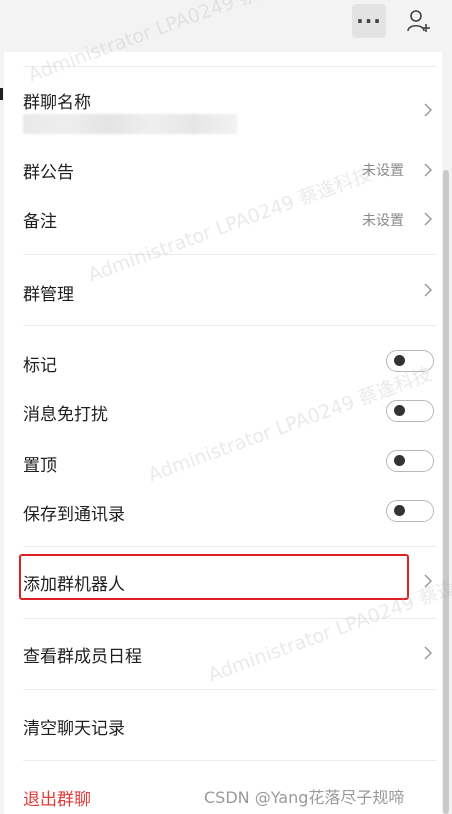  Describe the element at coordinates (40, 466) in the screenshot. I see `pin-top-label: 置顶` at that location.